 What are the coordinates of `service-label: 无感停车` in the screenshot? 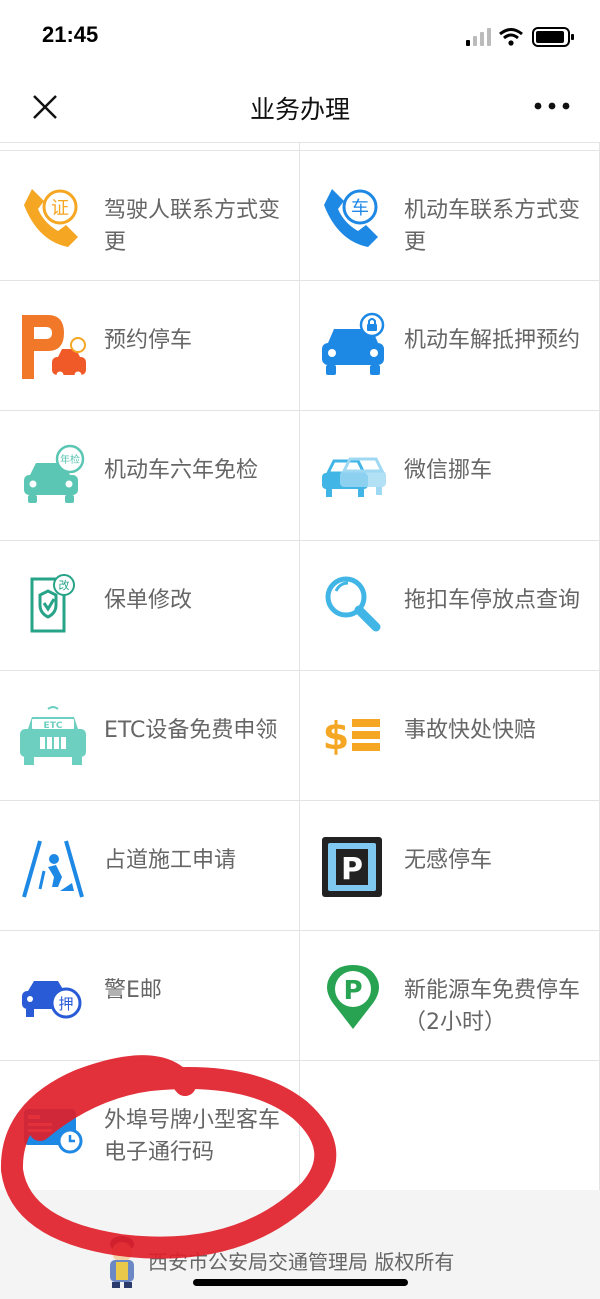 It's located at (448, 860).